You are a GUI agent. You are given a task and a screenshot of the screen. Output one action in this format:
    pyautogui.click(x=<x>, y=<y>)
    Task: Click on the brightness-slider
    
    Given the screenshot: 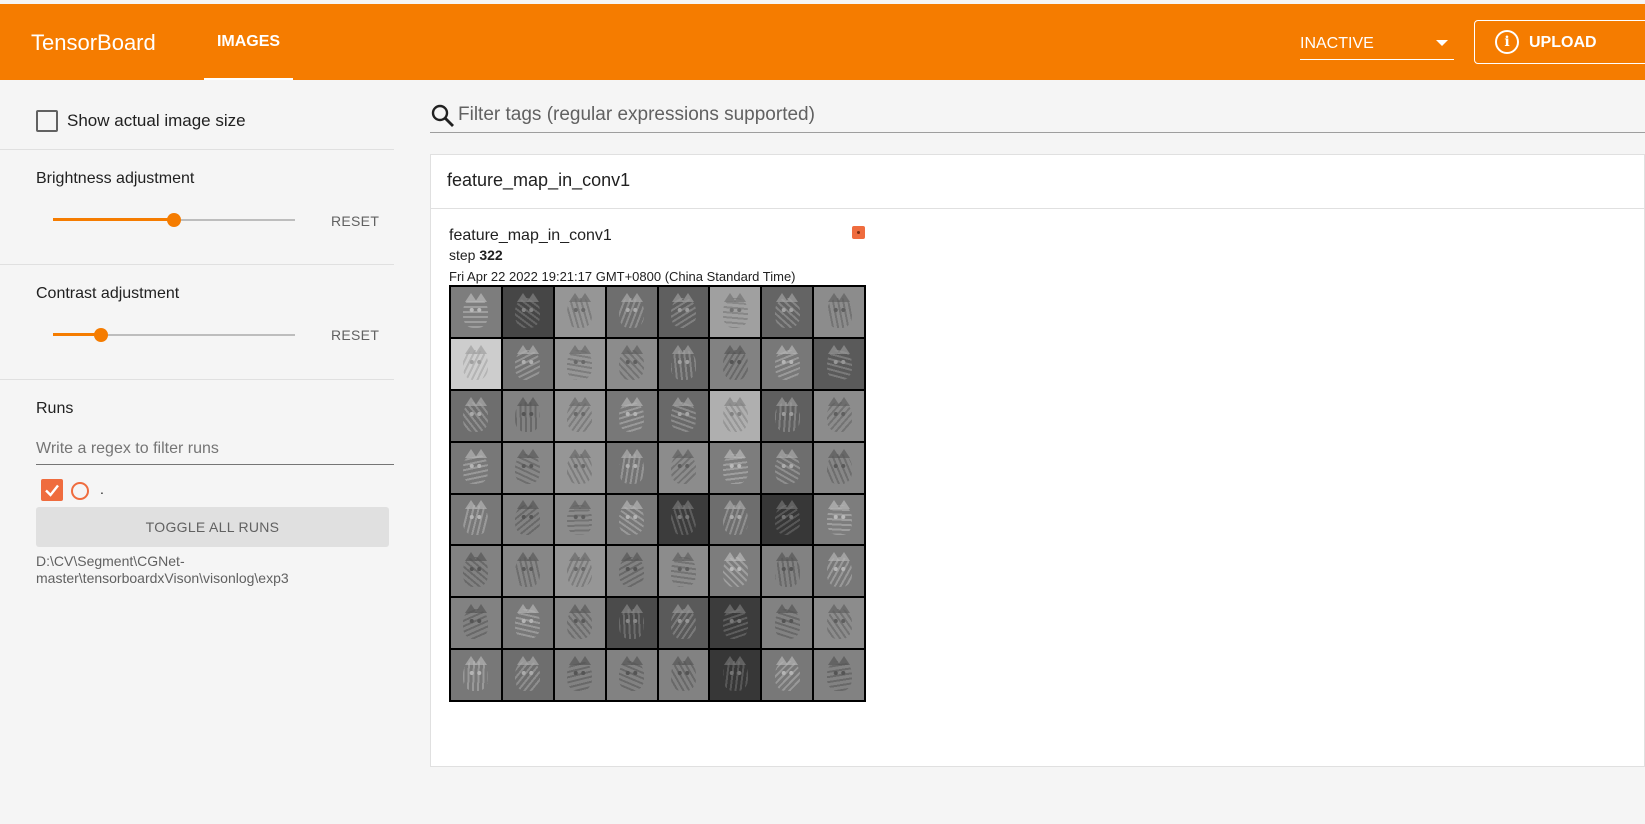 What is the action you would take?
    pyautogui.click(x=174, y=220)
    